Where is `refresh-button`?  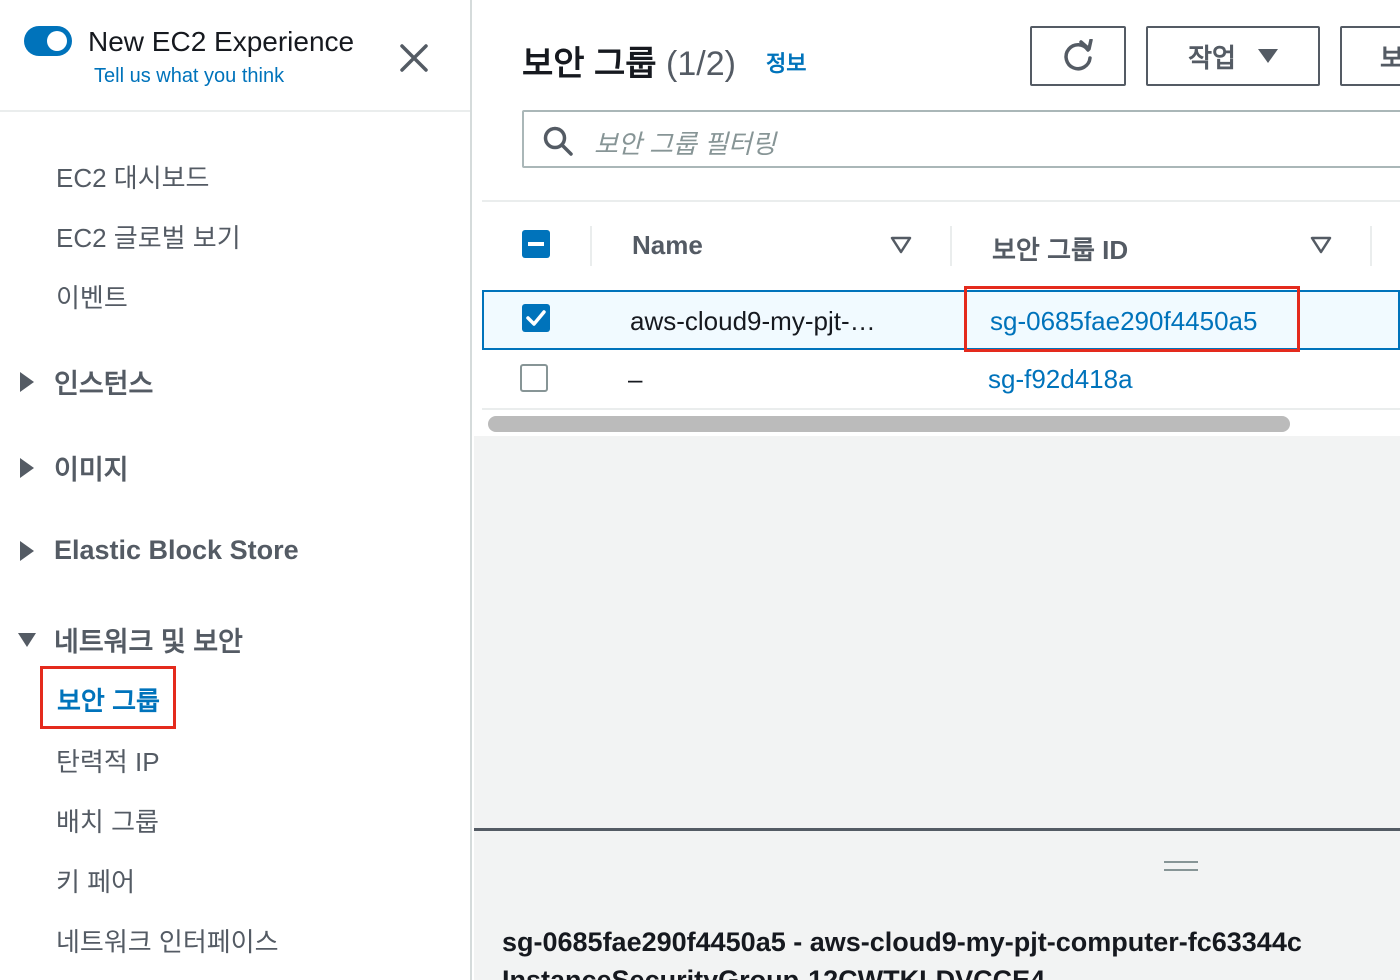 refresh-button is located at coordinates (1078, 56).